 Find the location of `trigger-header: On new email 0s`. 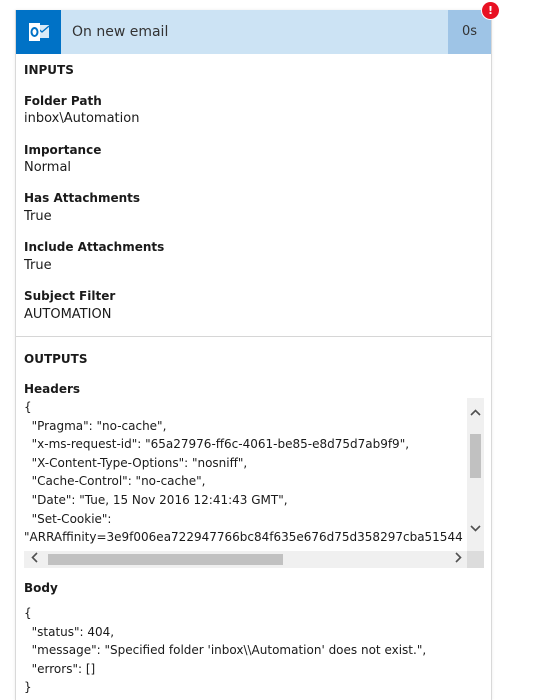

trigger-header: On new email 0s is located at coordinates (253, 32).